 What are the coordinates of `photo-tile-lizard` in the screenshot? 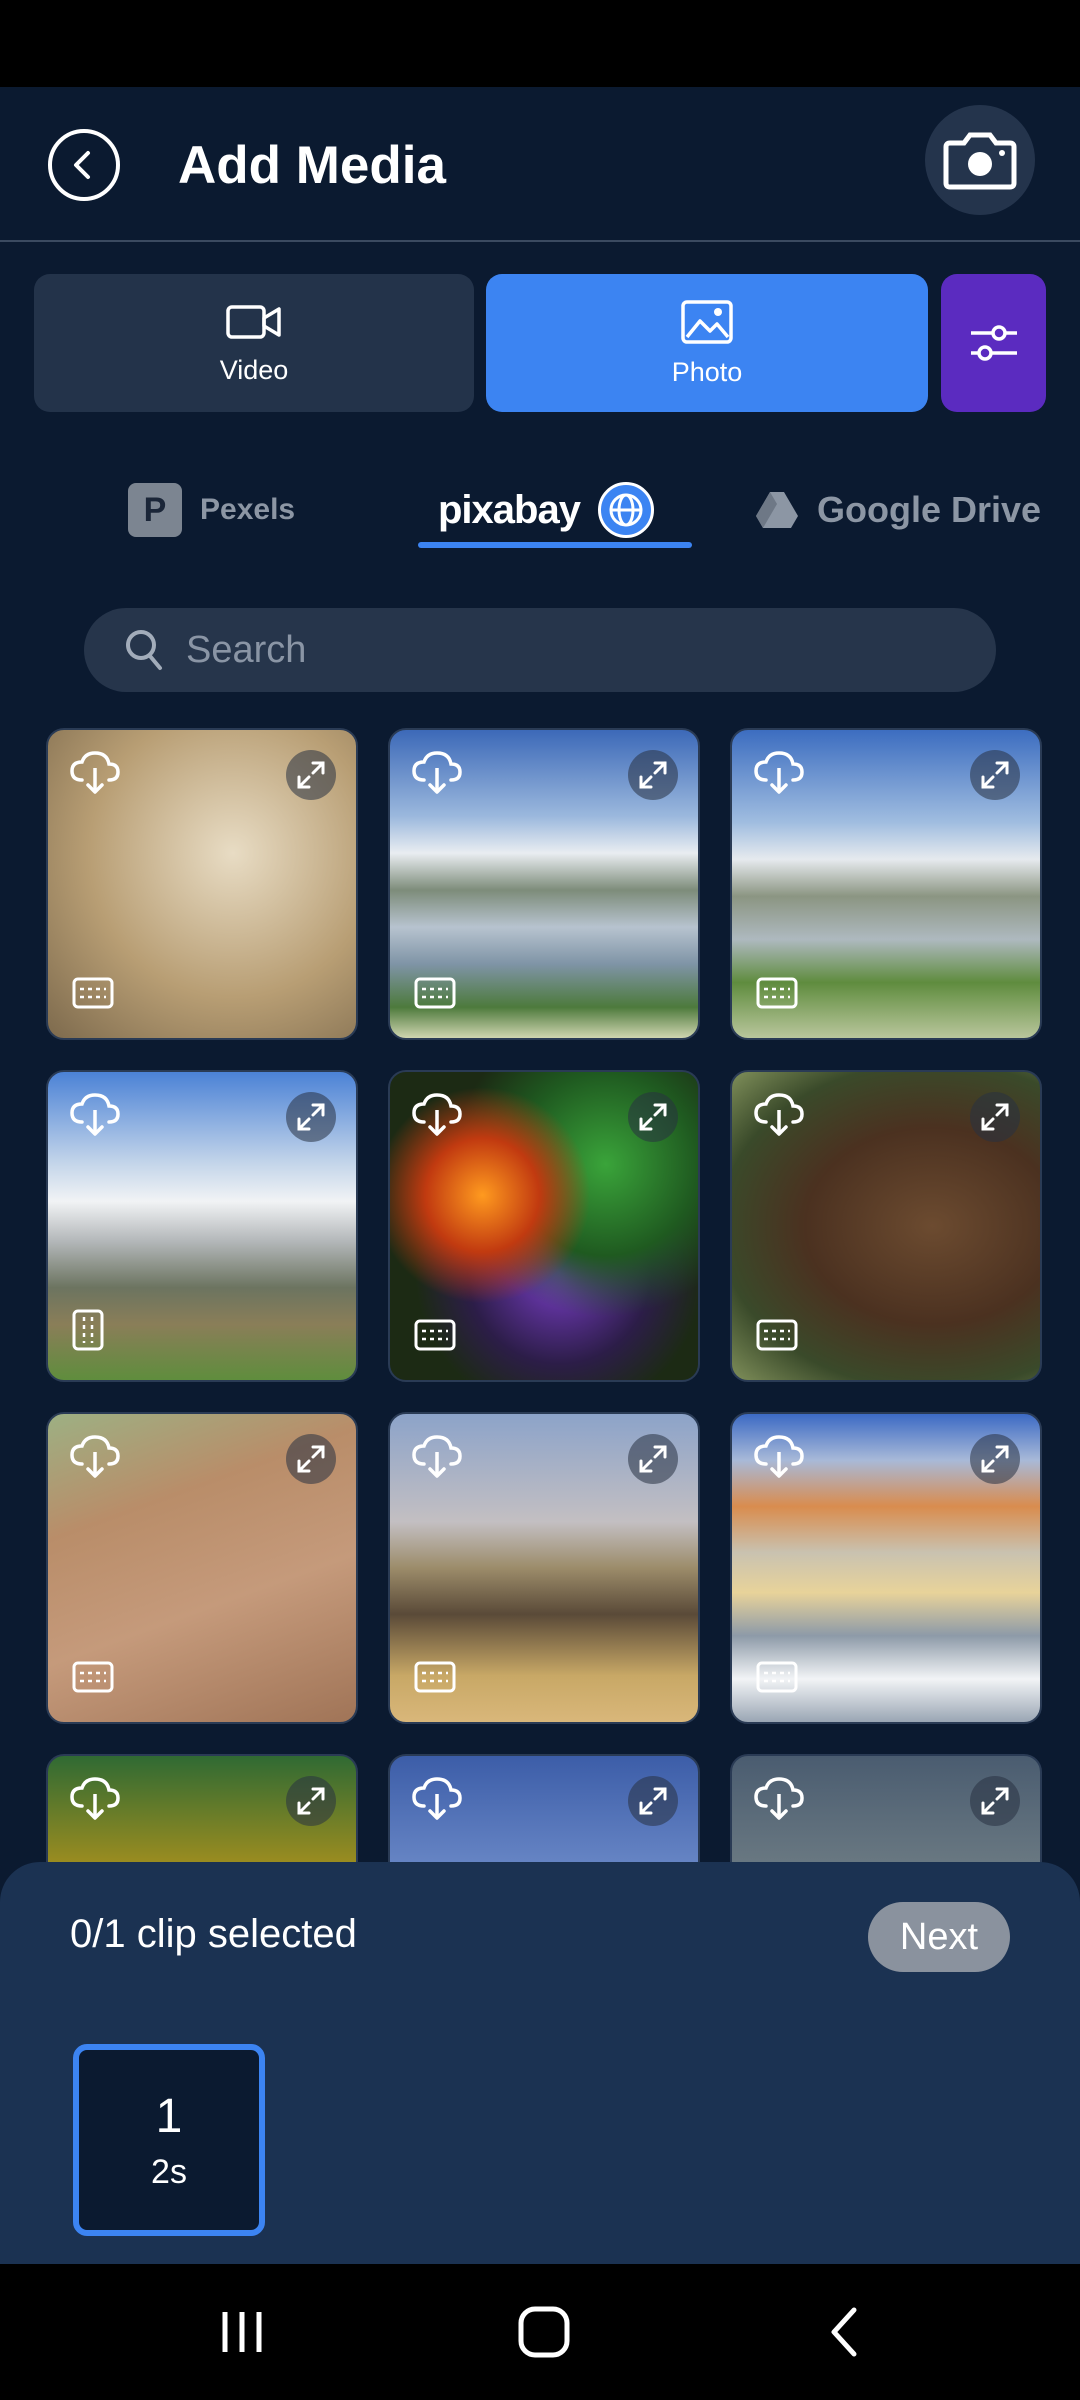 It's located at (202, 1568).